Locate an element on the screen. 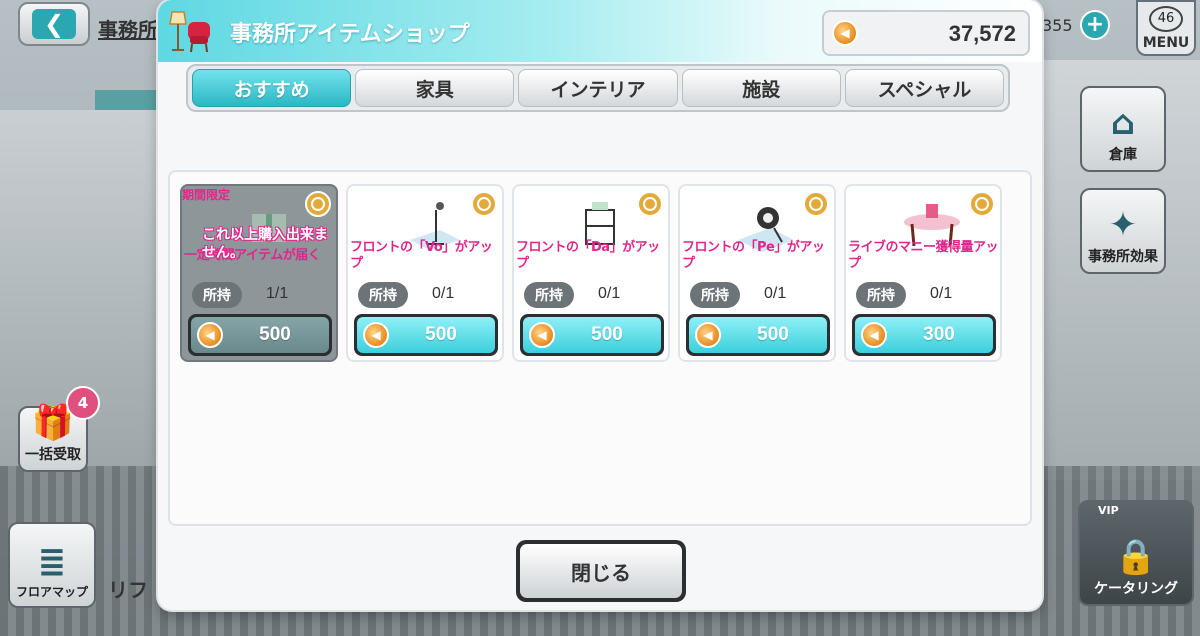 This screenshot has height=636, width=1200. floor-map-label: フロアマップ is located at coordinates (51, 592).